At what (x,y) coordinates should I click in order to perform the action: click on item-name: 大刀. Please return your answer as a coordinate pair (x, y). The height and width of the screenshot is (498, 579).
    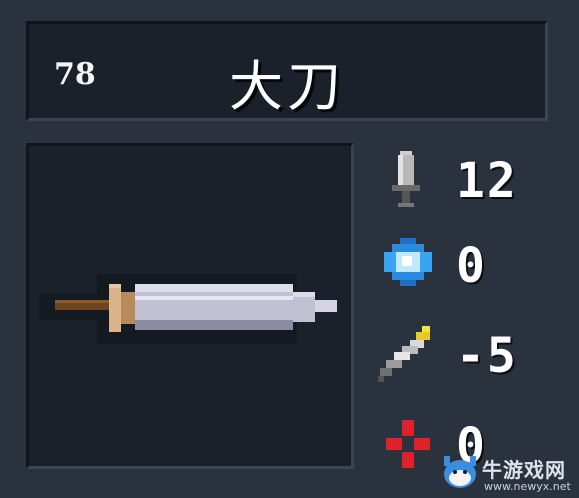
    Looking at the image, I should click on (287, 86).